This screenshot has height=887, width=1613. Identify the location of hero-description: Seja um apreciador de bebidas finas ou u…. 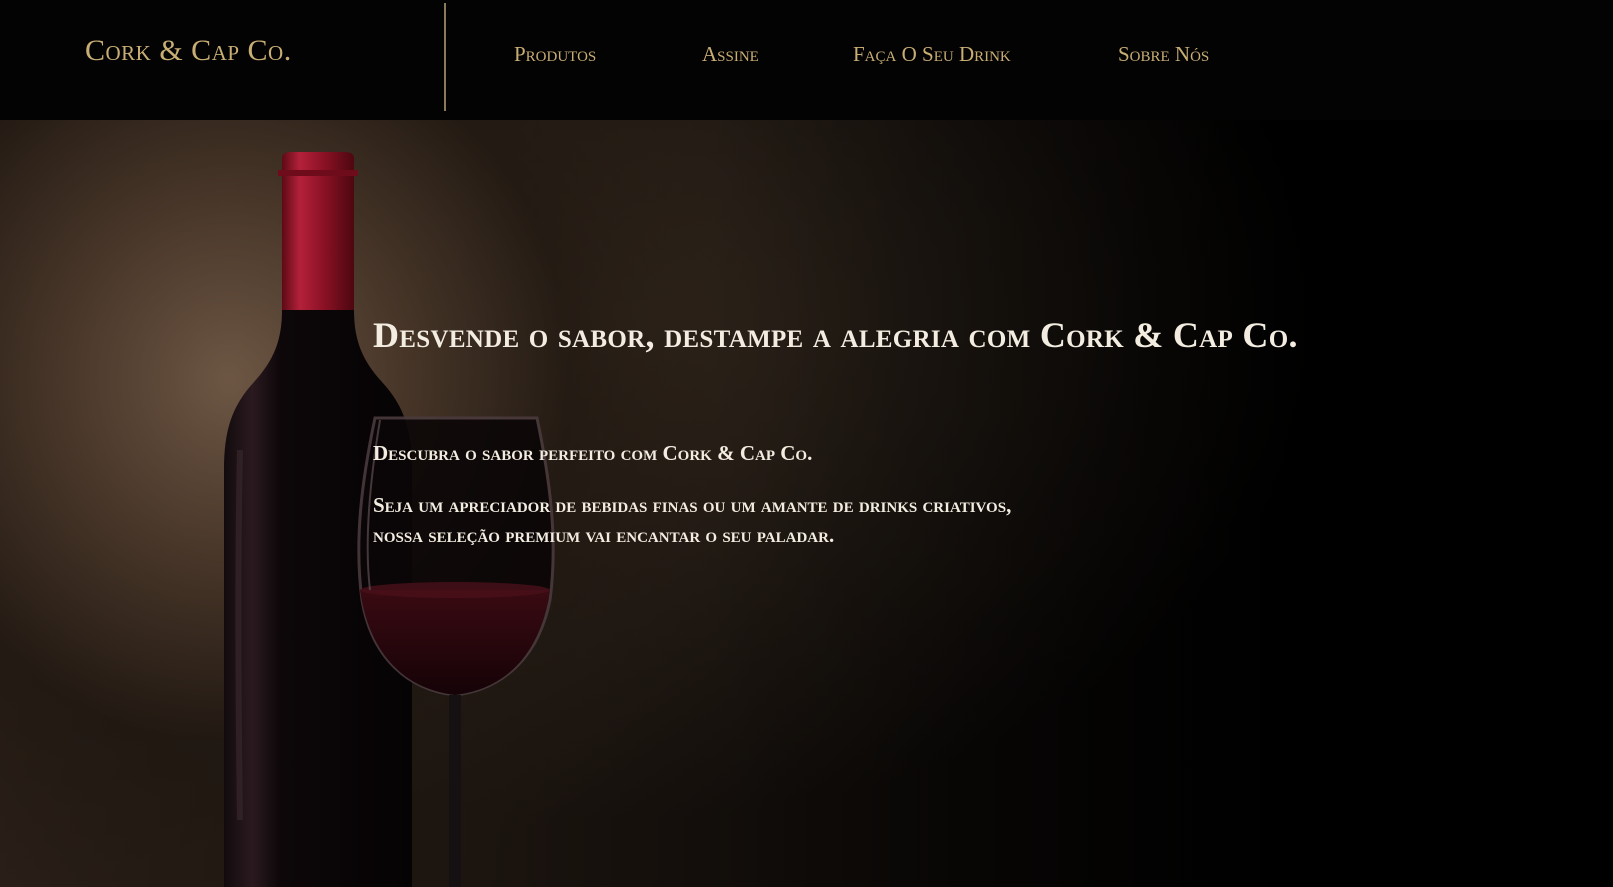
(692, 520).